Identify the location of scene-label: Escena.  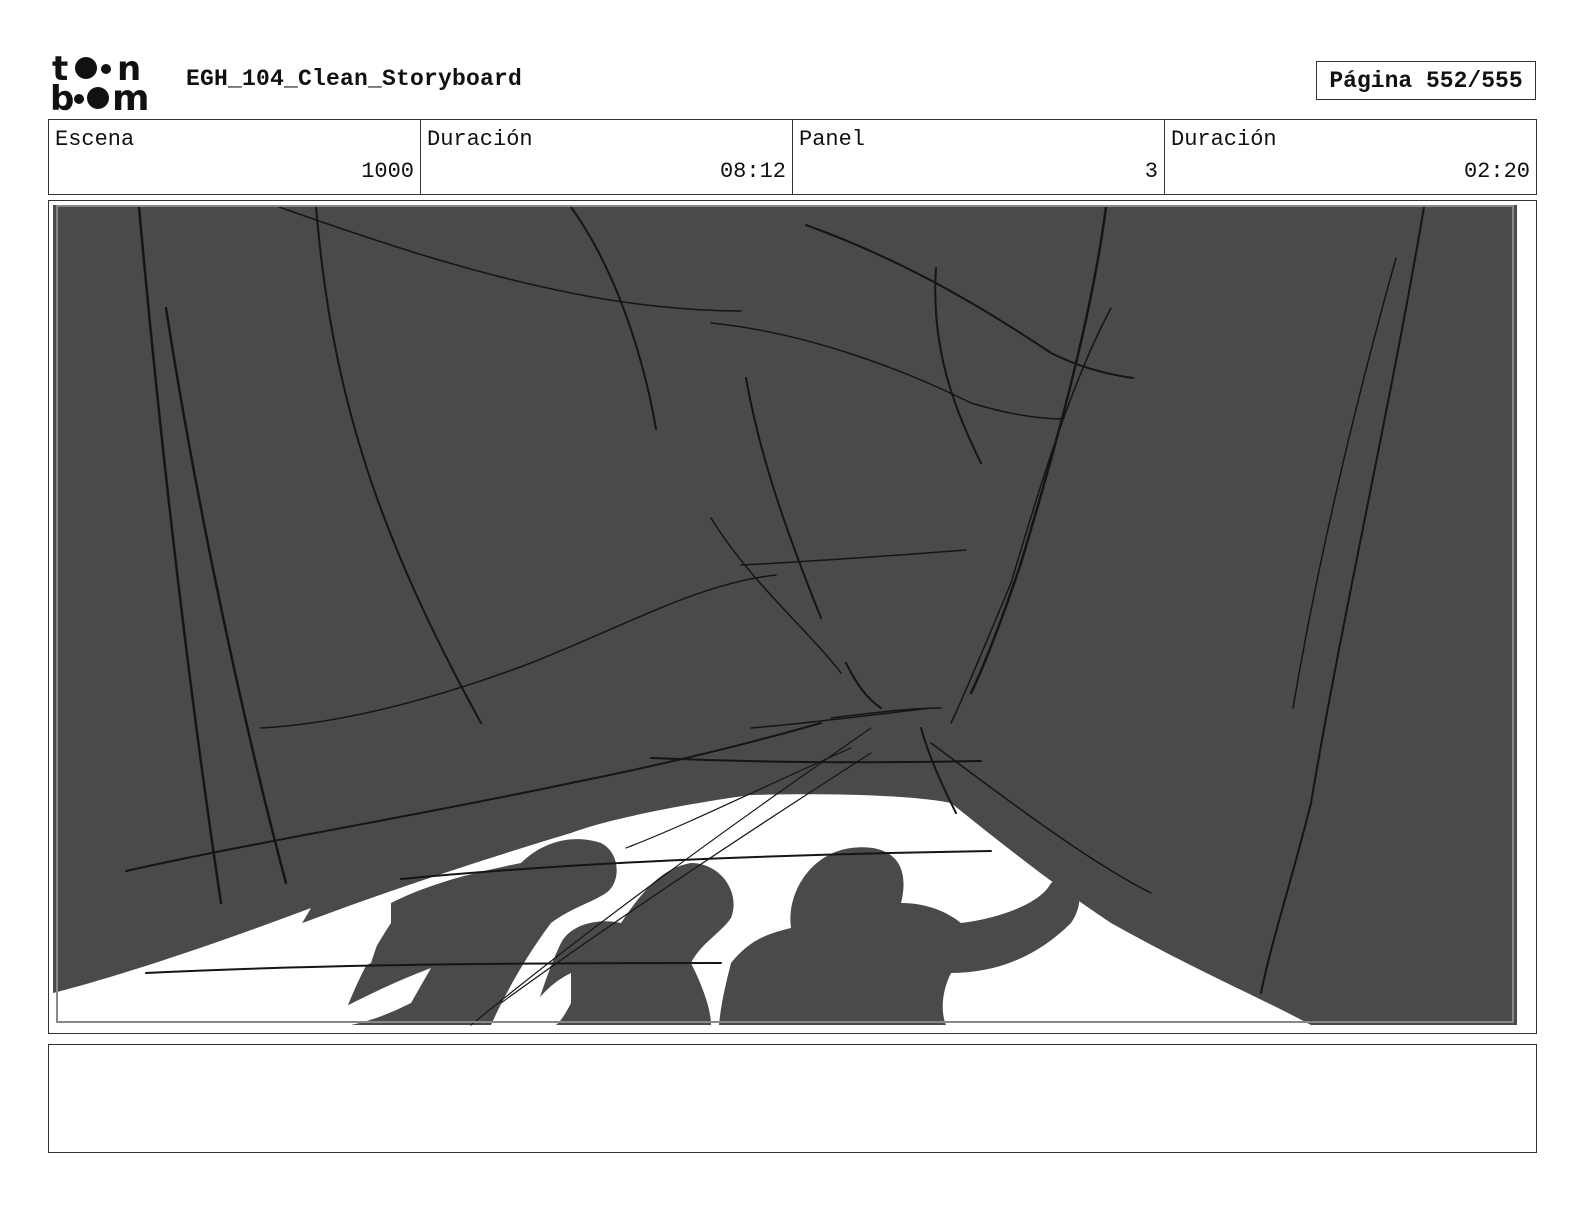
(95, 139).